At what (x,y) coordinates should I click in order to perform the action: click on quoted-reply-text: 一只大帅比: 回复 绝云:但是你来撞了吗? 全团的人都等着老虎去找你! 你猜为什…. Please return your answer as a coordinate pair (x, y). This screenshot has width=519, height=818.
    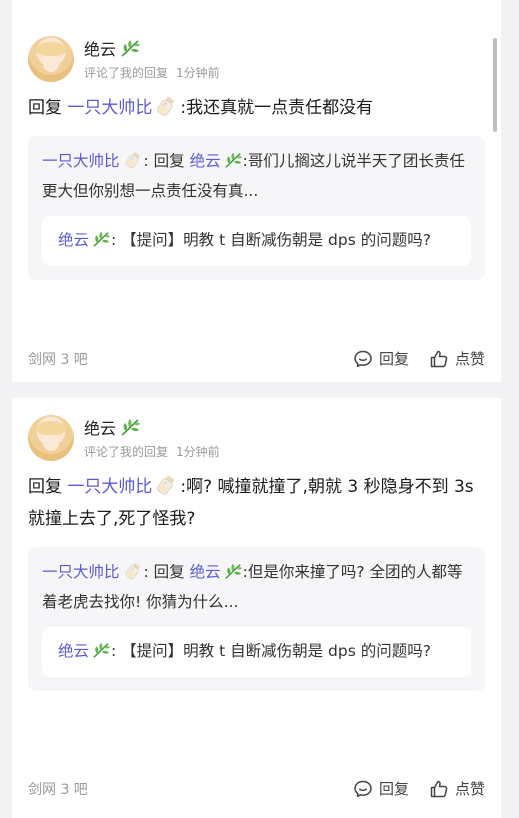
    Looking at the image, I should click on (256, 587).